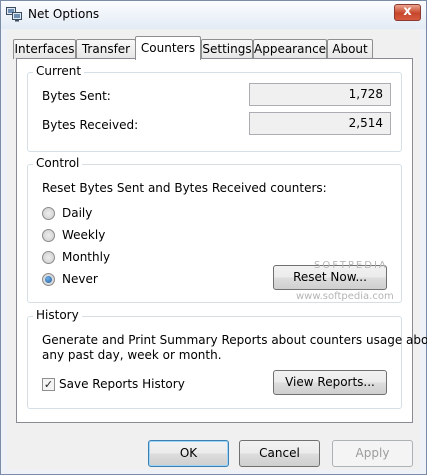 The width and height of the screenshot is (427, 475). I want to click on cancel-button: Cancel, so click(279, 453).